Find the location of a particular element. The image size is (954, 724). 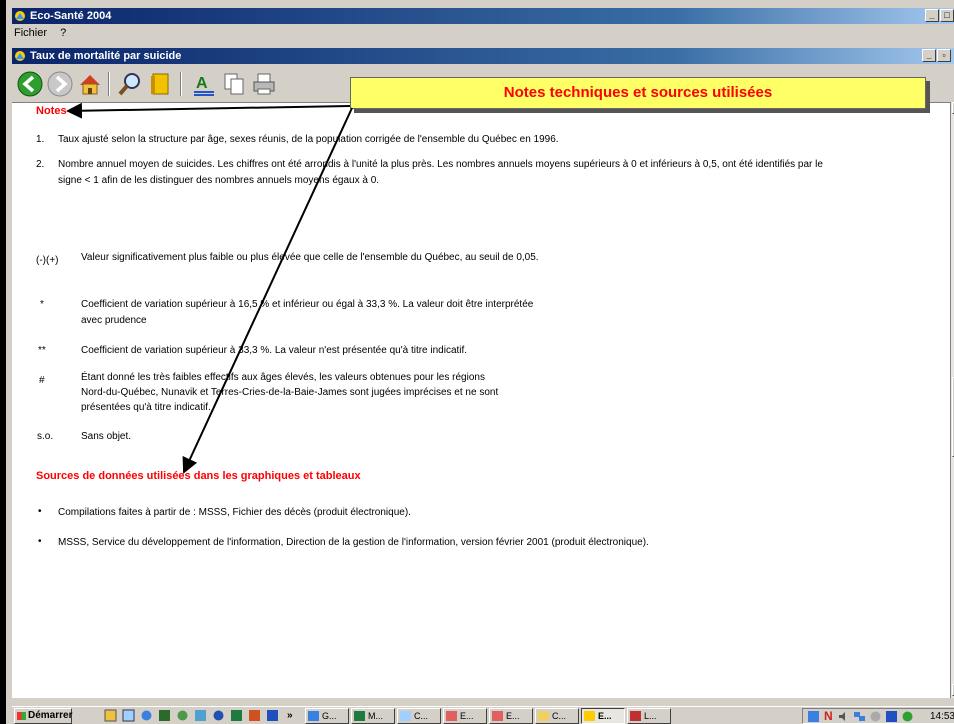

legend-text: Sans objet. is located at coordinates (106, 436).